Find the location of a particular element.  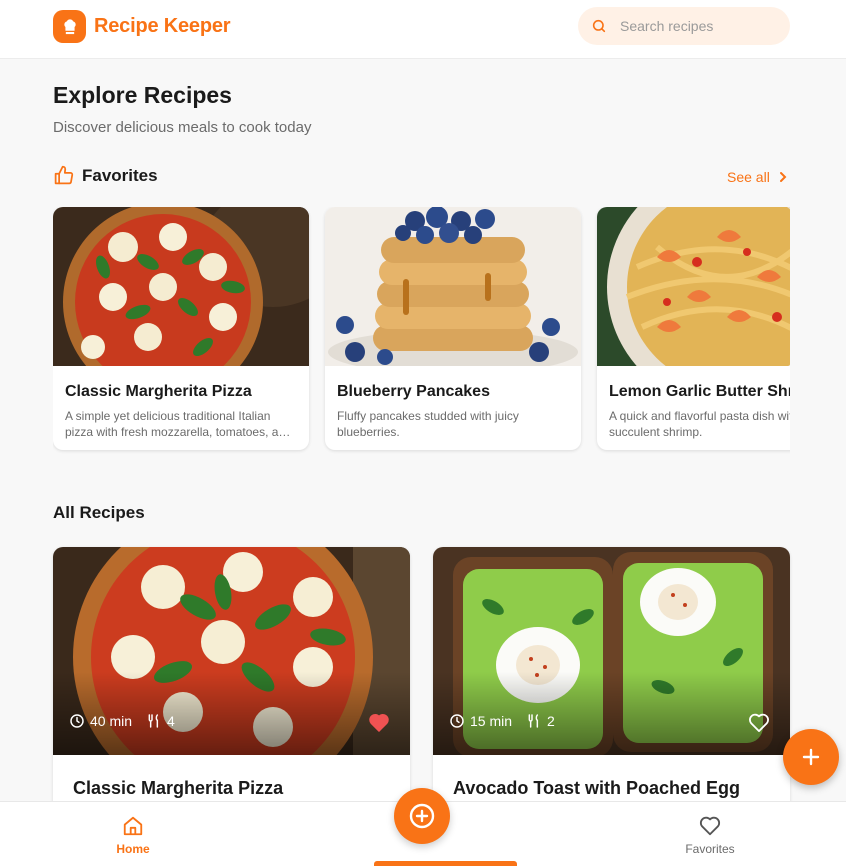

app-name: Recipe Keeper is located at coordinates (162, 26).